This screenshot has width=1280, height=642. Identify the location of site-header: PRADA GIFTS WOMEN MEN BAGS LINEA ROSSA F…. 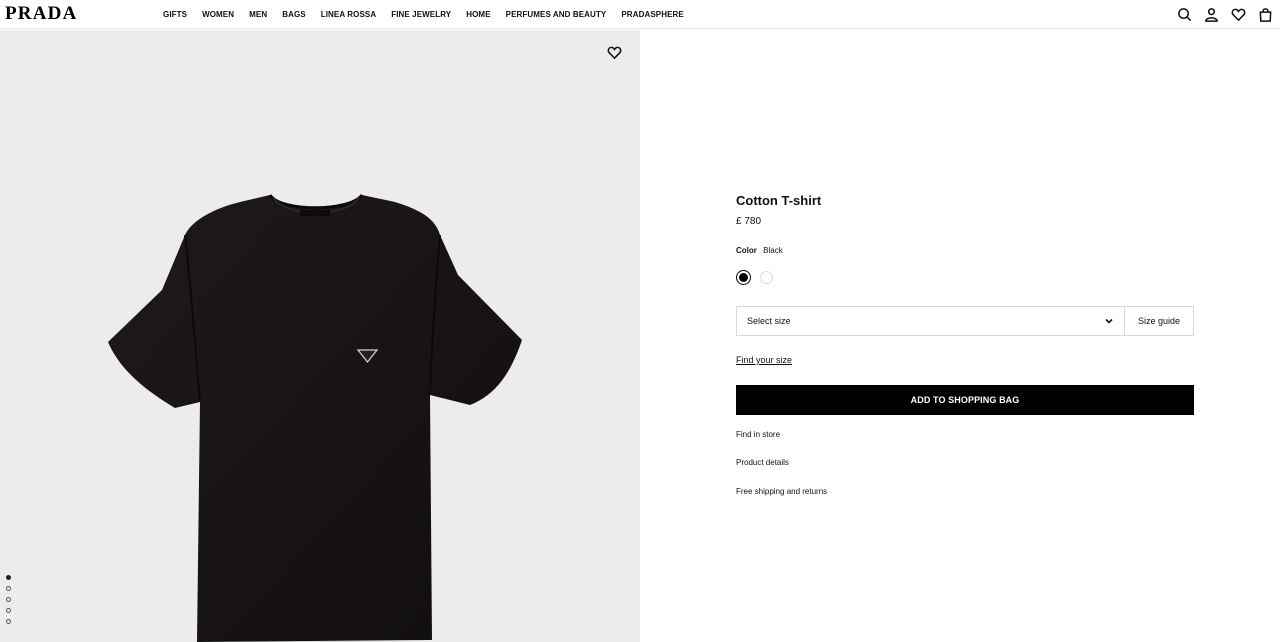
(640, 14).